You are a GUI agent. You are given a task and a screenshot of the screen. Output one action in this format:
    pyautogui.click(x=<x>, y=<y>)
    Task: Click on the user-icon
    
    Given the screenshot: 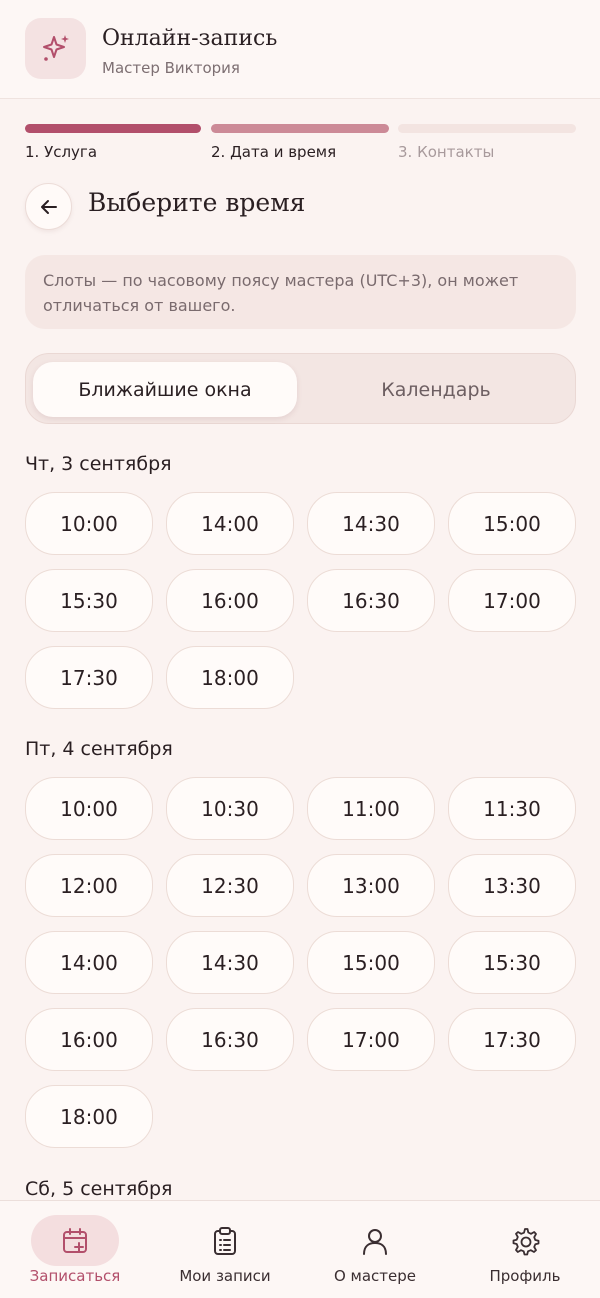 What is the action you would take?
    pyautogui.click(x=375, y=1241)
    